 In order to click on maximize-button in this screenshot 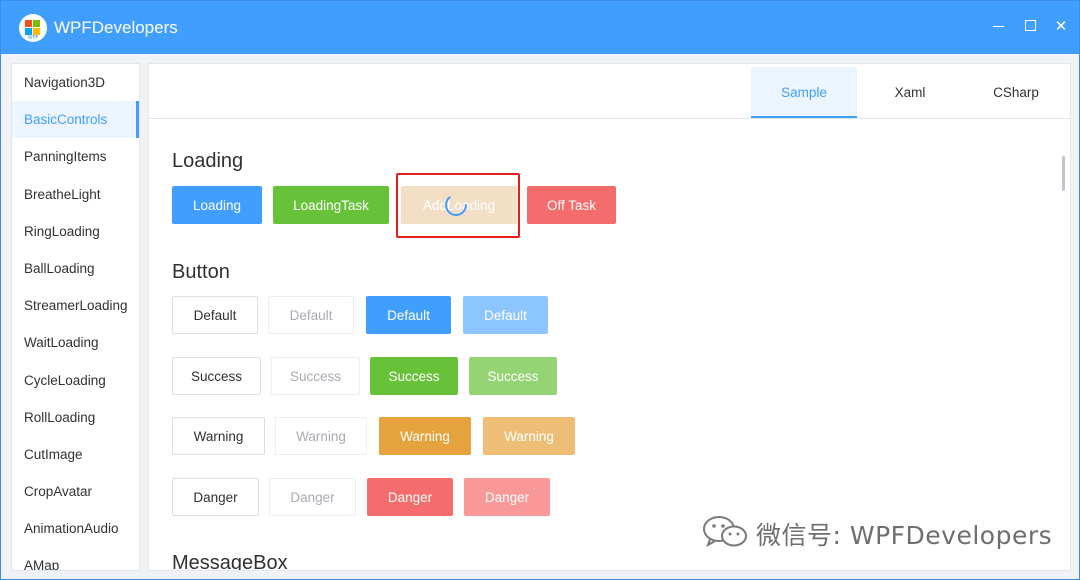, I will do `click(1031, 26)`.